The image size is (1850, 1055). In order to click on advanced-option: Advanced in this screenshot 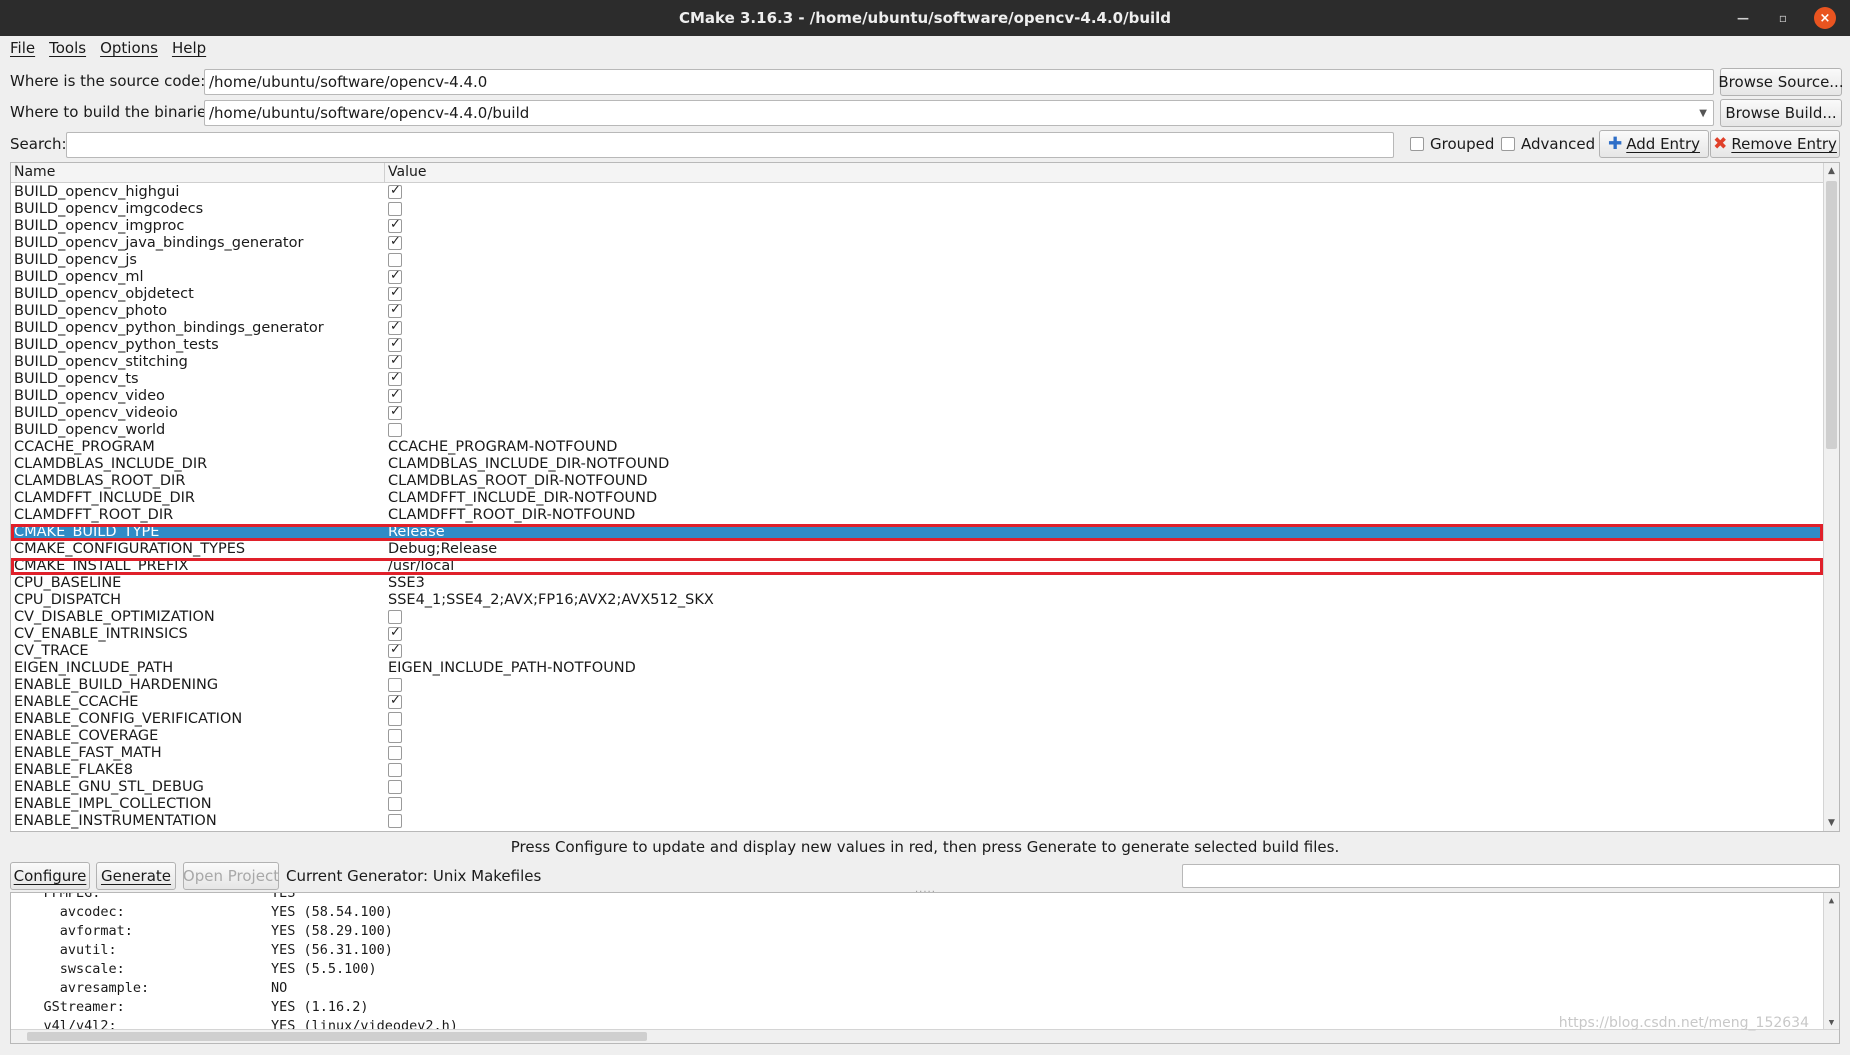, I will do `click(1548, 144)`.